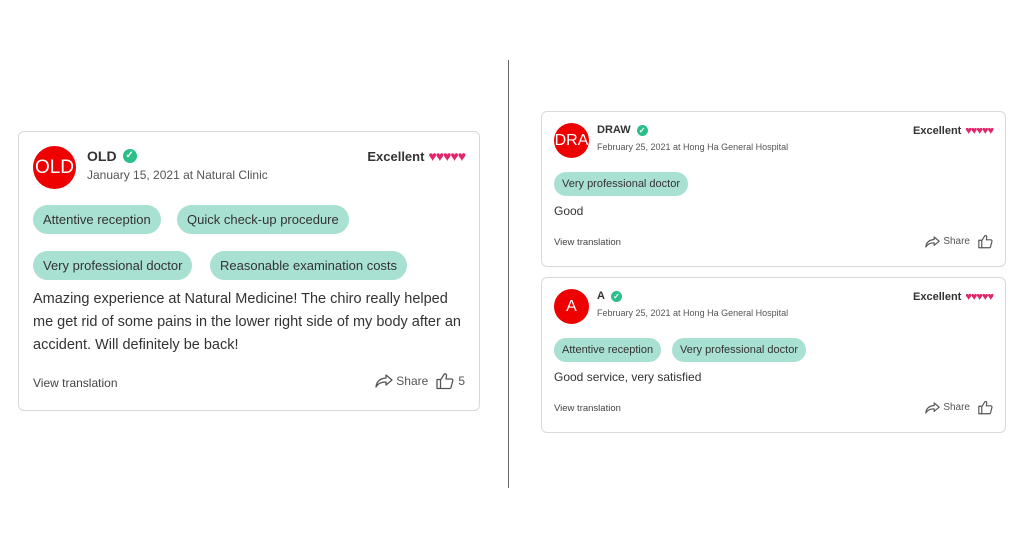  What do you see at coordinates (601, 296) in the screenshot?
I see `reviewer-name-text: A` at bounding box center [601, 296].